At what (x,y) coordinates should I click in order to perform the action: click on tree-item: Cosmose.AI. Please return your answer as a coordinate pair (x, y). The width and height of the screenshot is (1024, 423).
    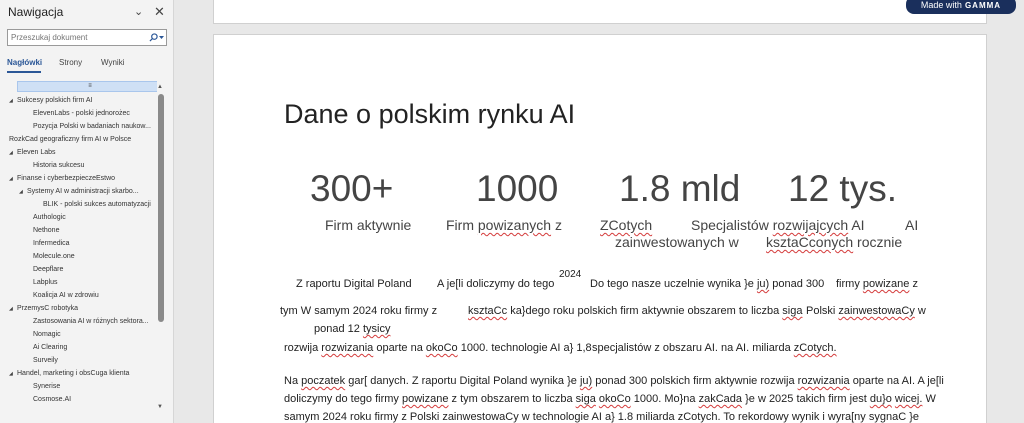
    Looking at the image, I should click on (52, 399).